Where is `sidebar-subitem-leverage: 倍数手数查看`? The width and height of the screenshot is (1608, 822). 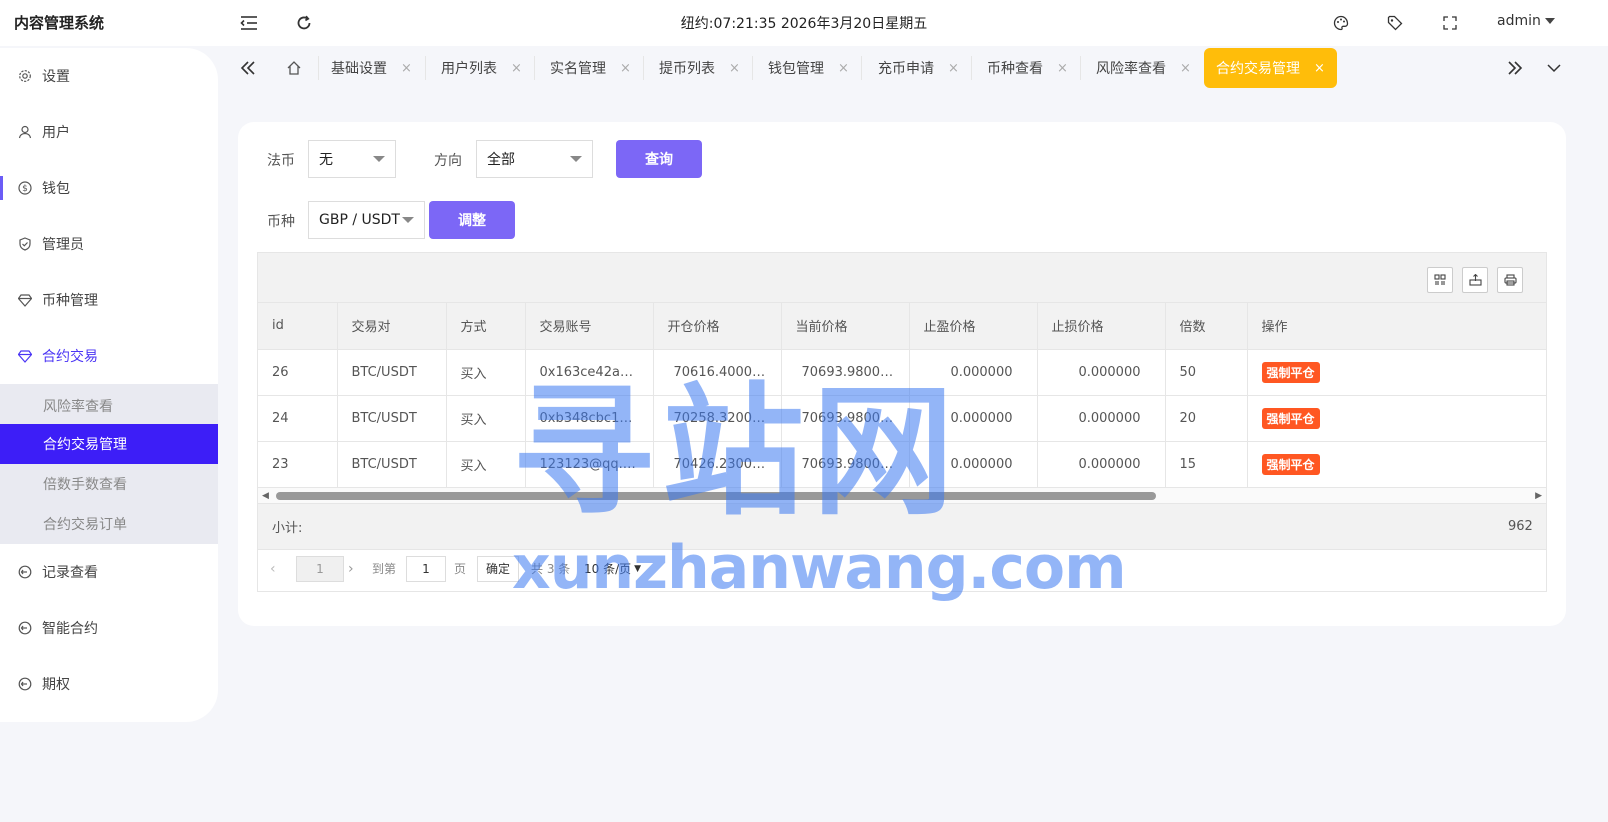 sidebar-subitem-leverage: 倍数手数查看 is located at coordinates (109, 484).